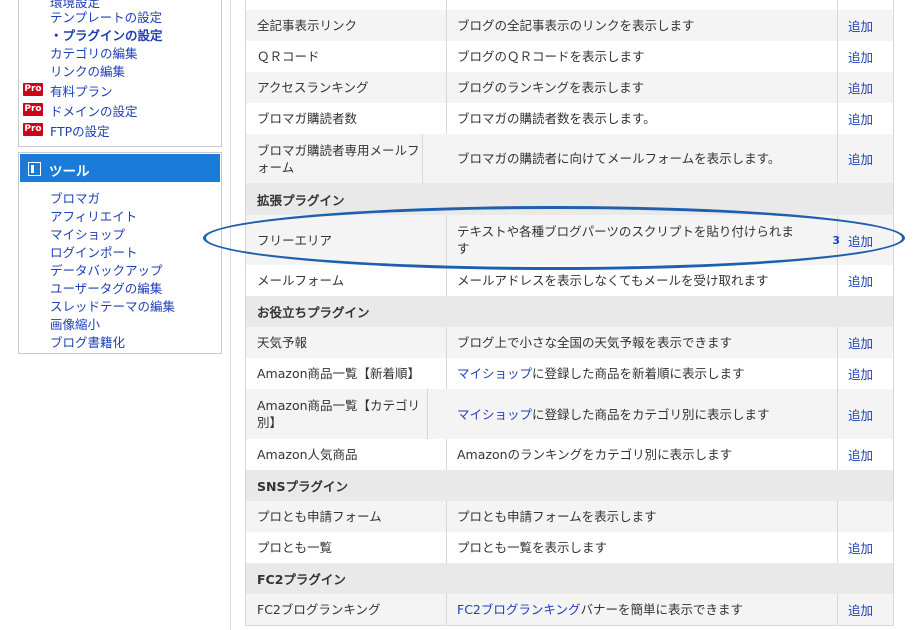 This screenshot has width=914, height=630. Describe the element at coordinates (301, 579) in the screenshot. I see `section-title: FC2プラグイン` at that location.